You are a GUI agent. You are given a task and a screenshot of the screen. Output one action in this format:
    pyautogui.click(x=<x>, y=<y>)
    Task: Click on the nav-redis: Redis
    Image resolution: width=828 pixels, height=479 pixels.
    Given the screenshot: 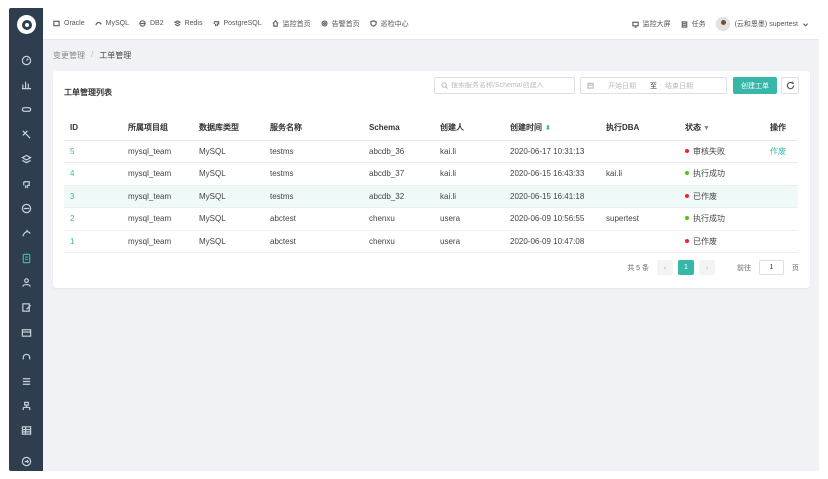 What is the action you would take?
    pyautogui.click(x=188, y=23)
    